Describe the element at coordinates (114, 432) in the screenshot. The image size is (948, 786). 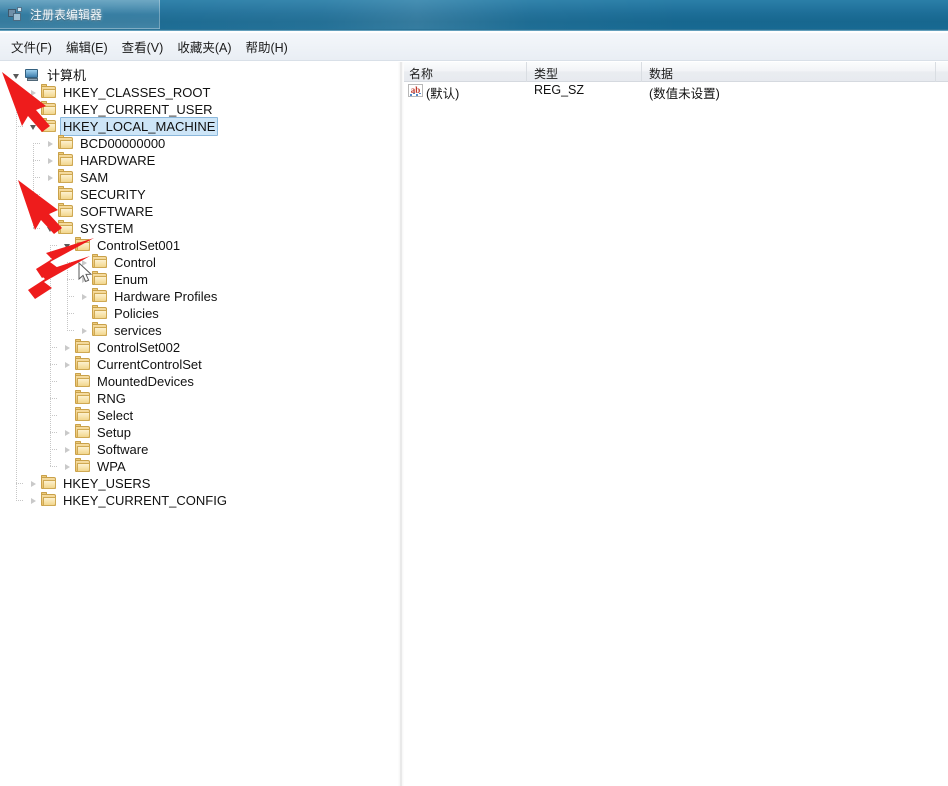
I see `tree-node-label: Setup` at that location.